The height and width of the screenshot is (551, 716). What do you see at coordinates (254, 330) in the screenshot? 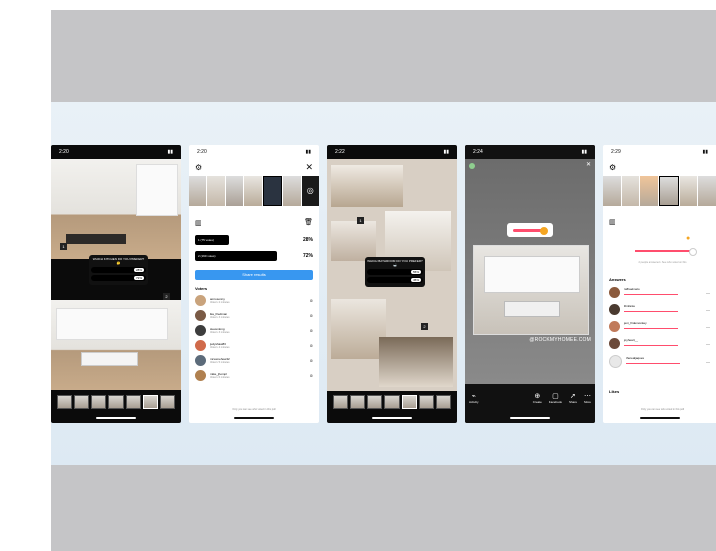
I see `voter-row: stevenlong Voted • 3 minutes ⊜` at bounding box center [254, 330].